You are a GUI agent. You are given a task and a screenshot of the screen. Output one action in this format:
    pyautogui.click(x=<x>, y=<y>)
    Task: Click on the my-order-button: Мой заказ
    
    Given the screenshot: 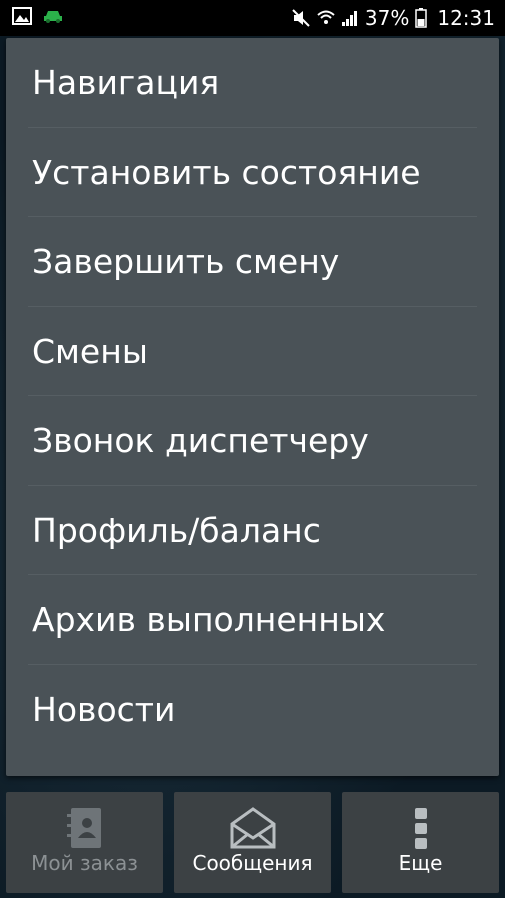 What is the action you would take?
    pyautogui.click(x=84, y=842)
    